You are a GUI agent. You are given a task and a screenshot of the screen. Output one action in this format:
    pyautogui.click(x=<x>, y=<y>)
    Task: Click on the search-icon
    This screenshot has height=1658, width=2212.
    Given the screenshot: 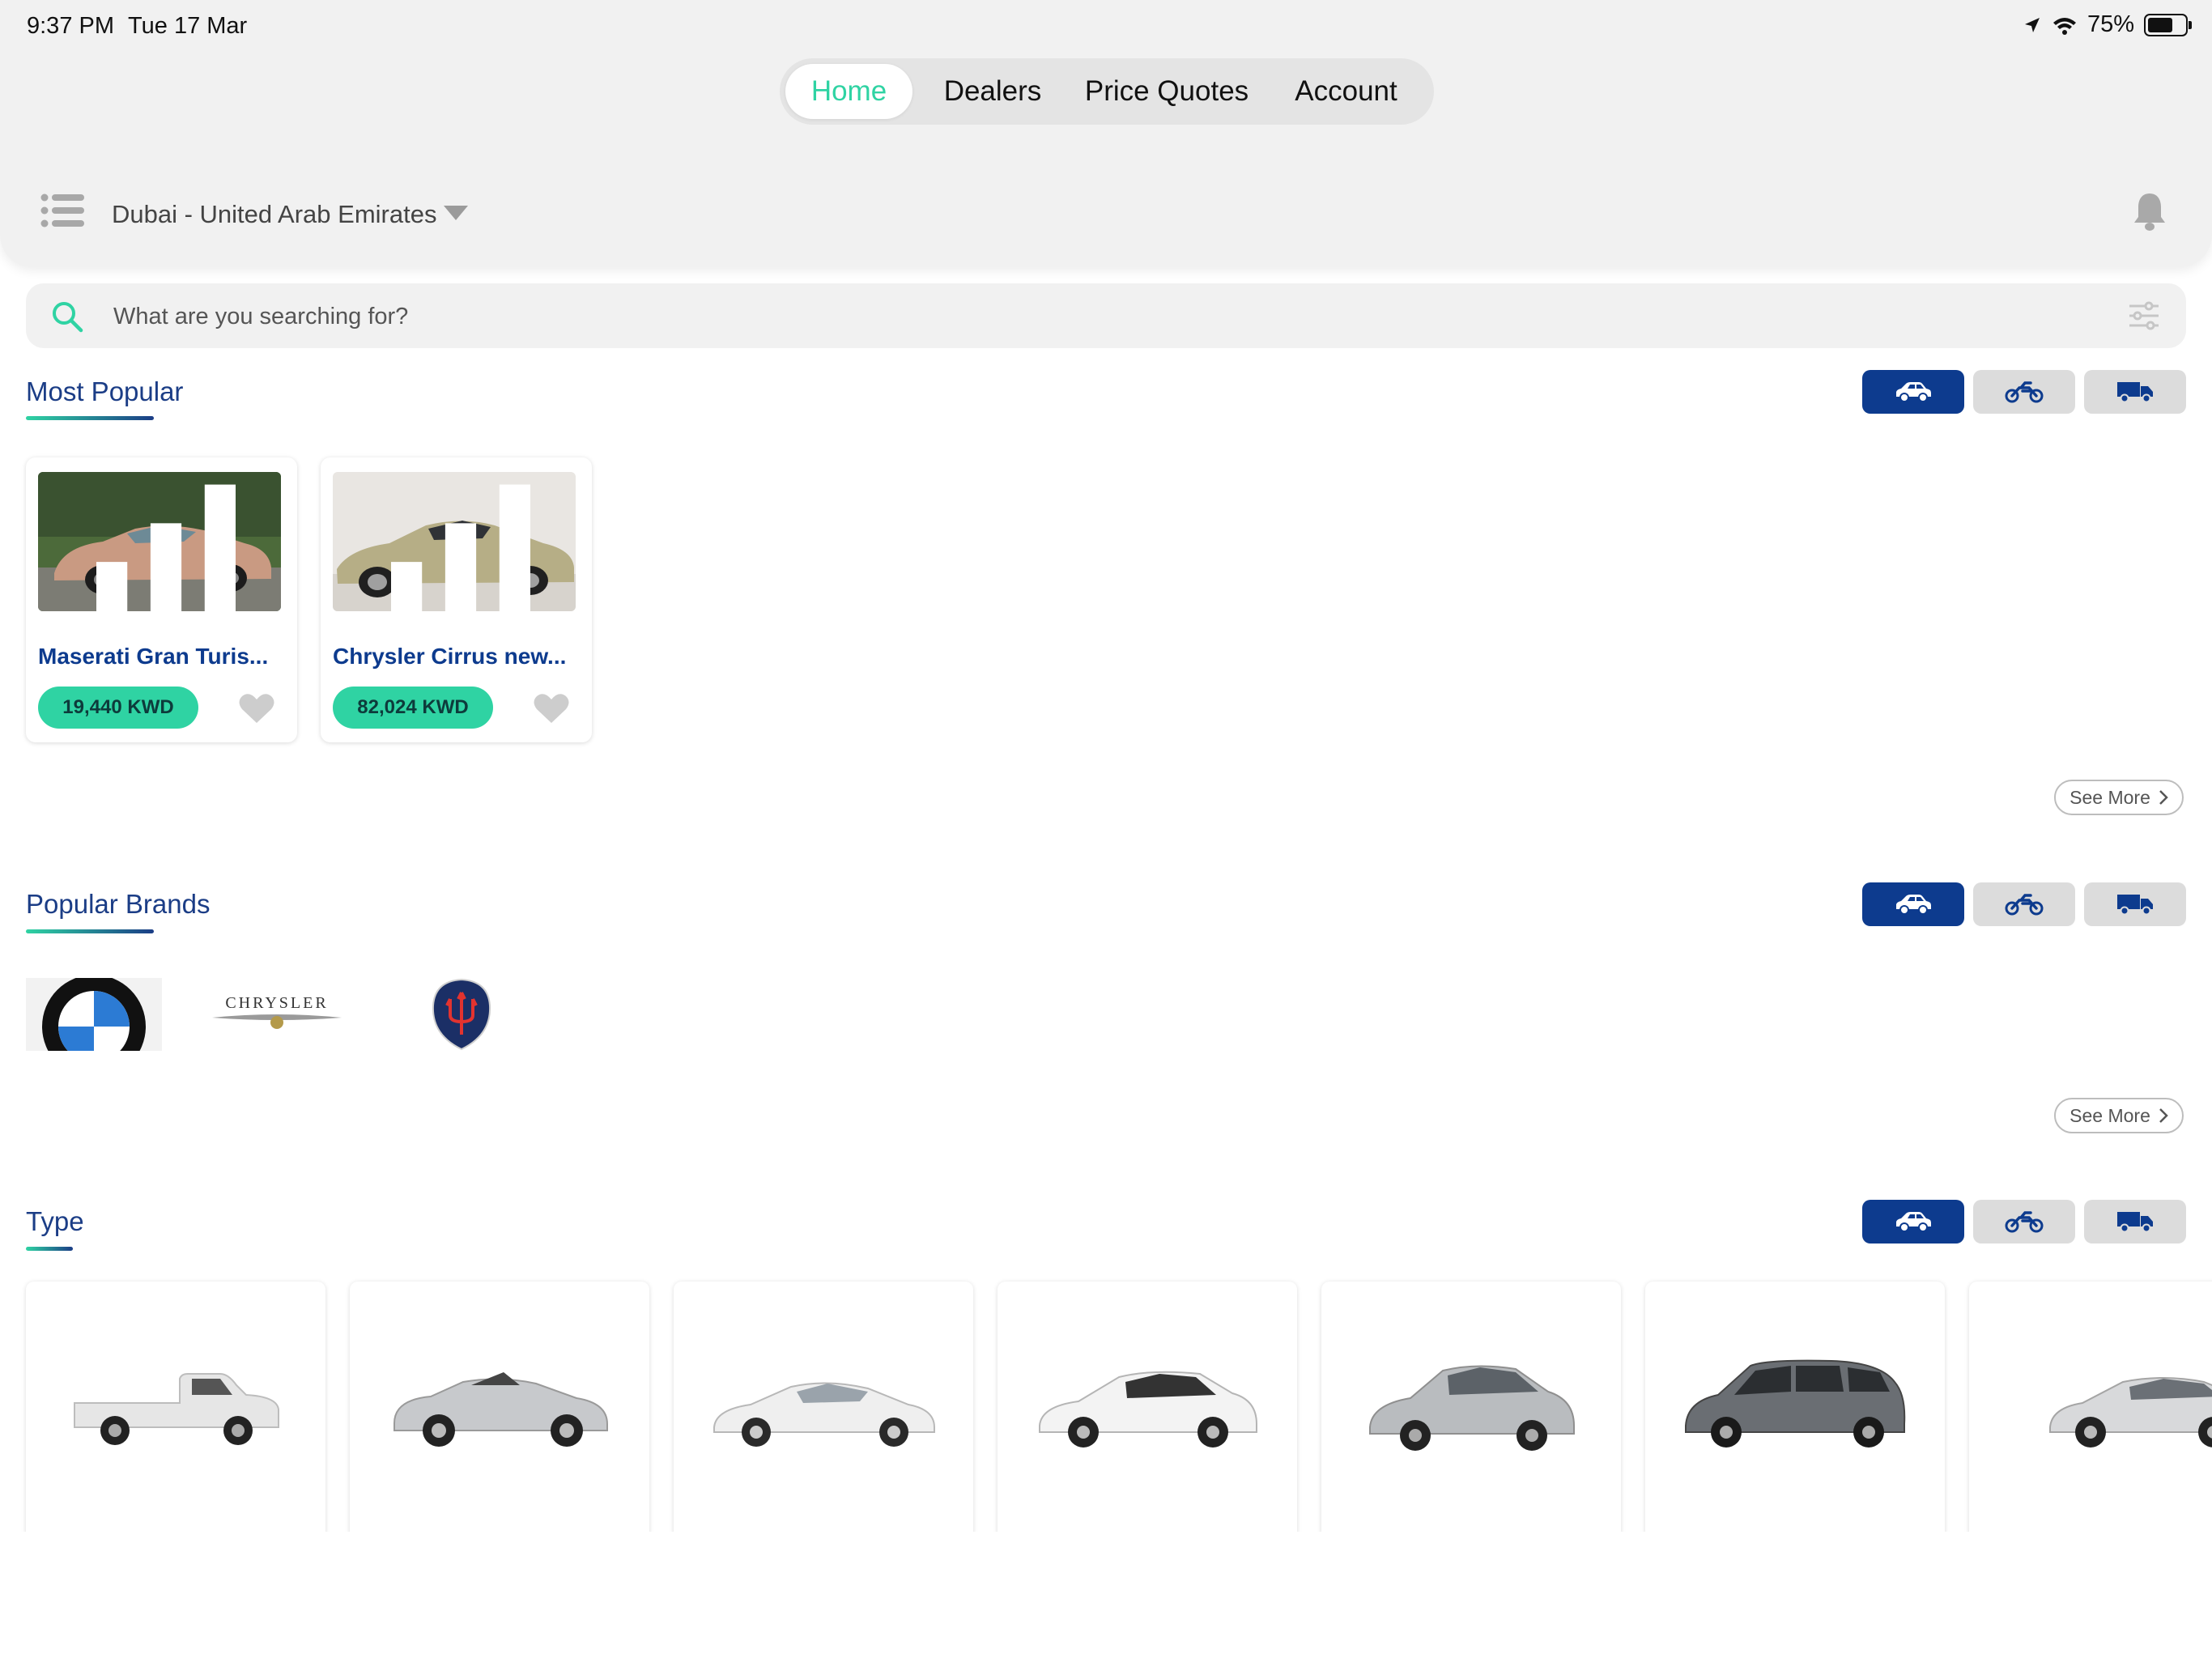 What is the action you would take?
    pyautogui.click(x=68, y=317)
    